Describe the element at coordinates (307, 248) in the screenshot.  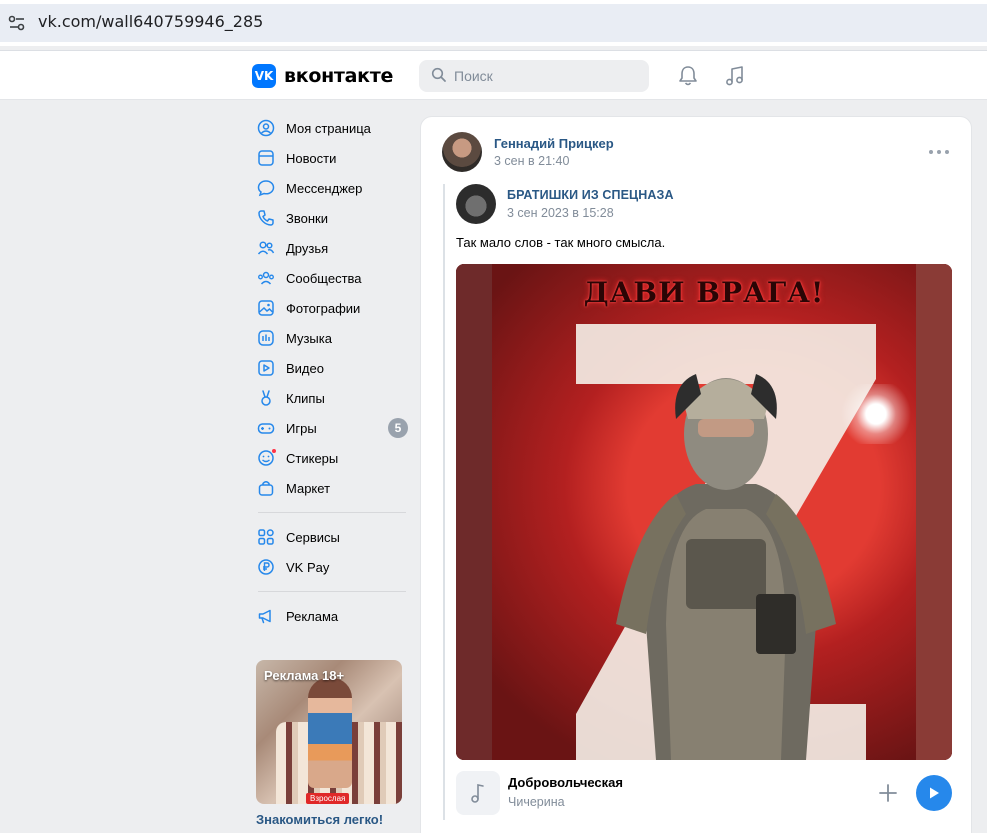
I see `sidebar-item-label: Друзья` at that location.